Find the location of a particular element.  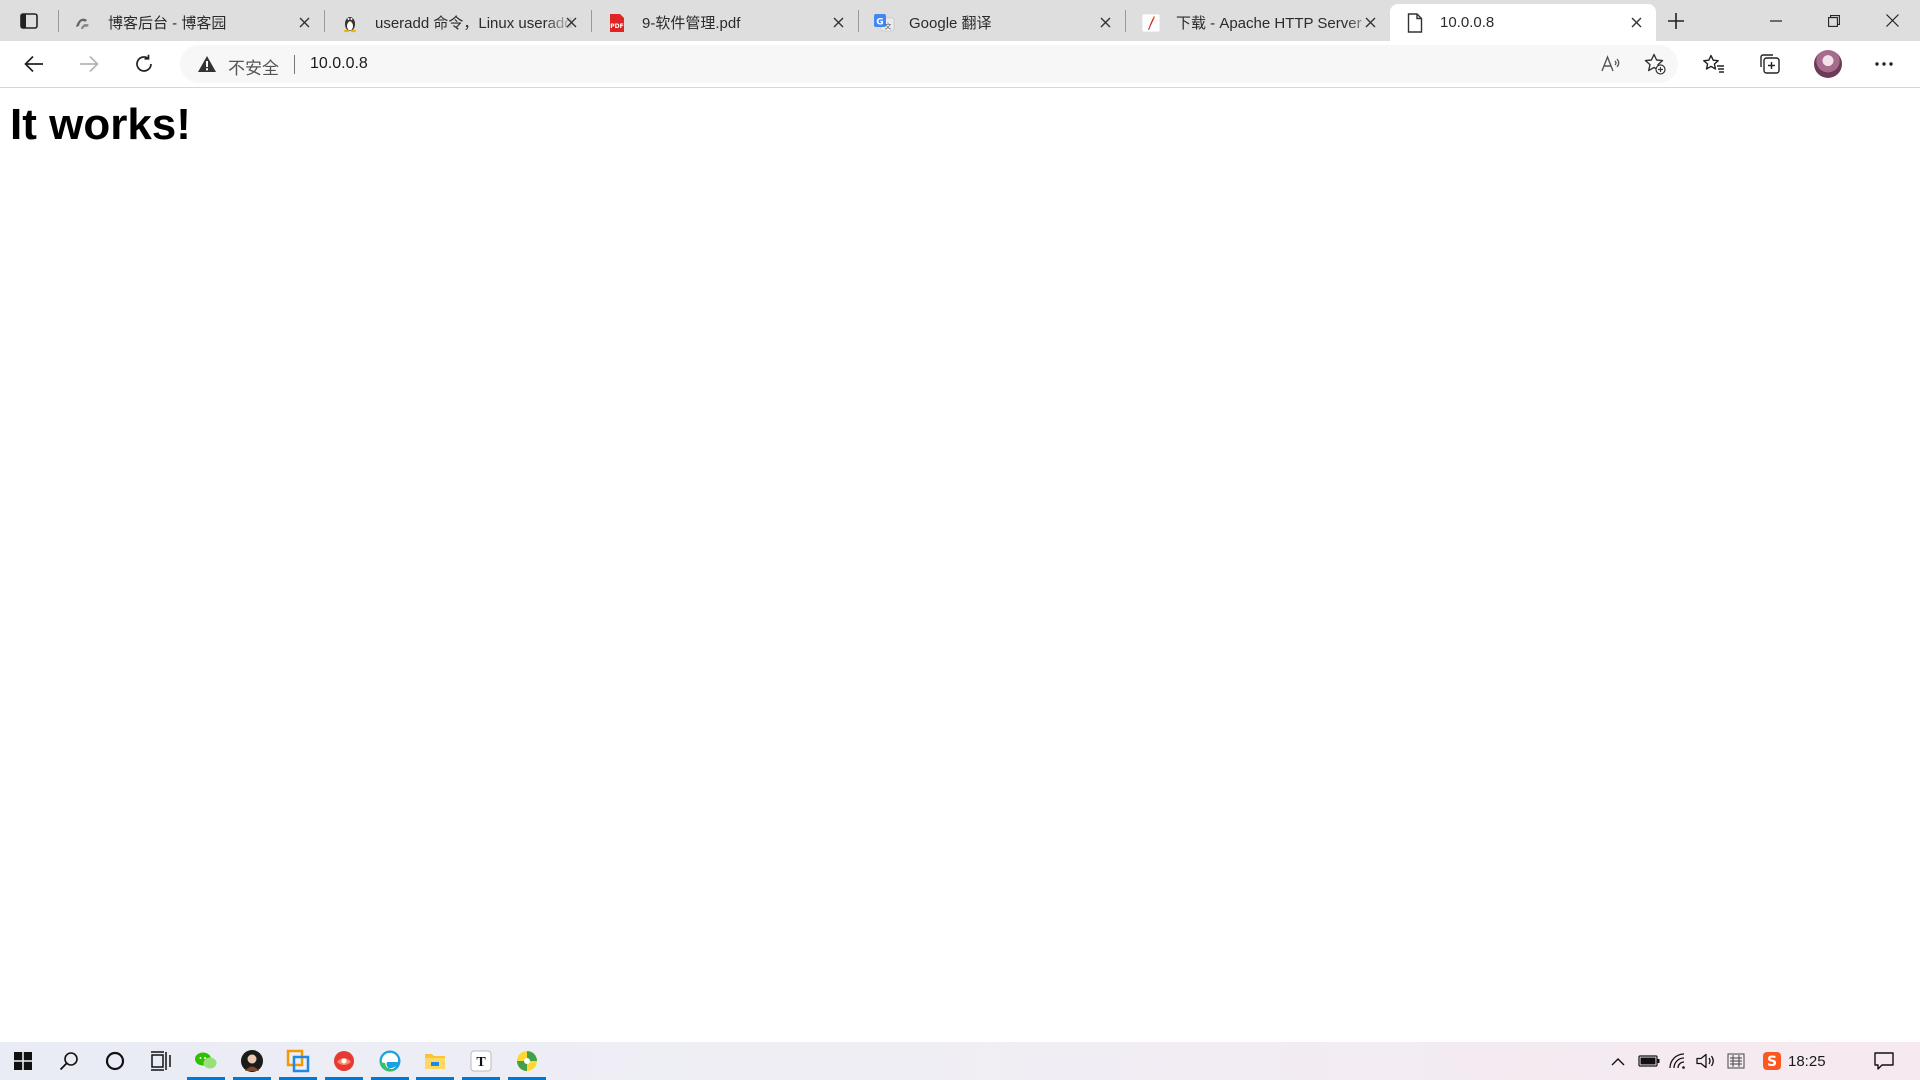

start-button is located at coordinates (23, 1061).